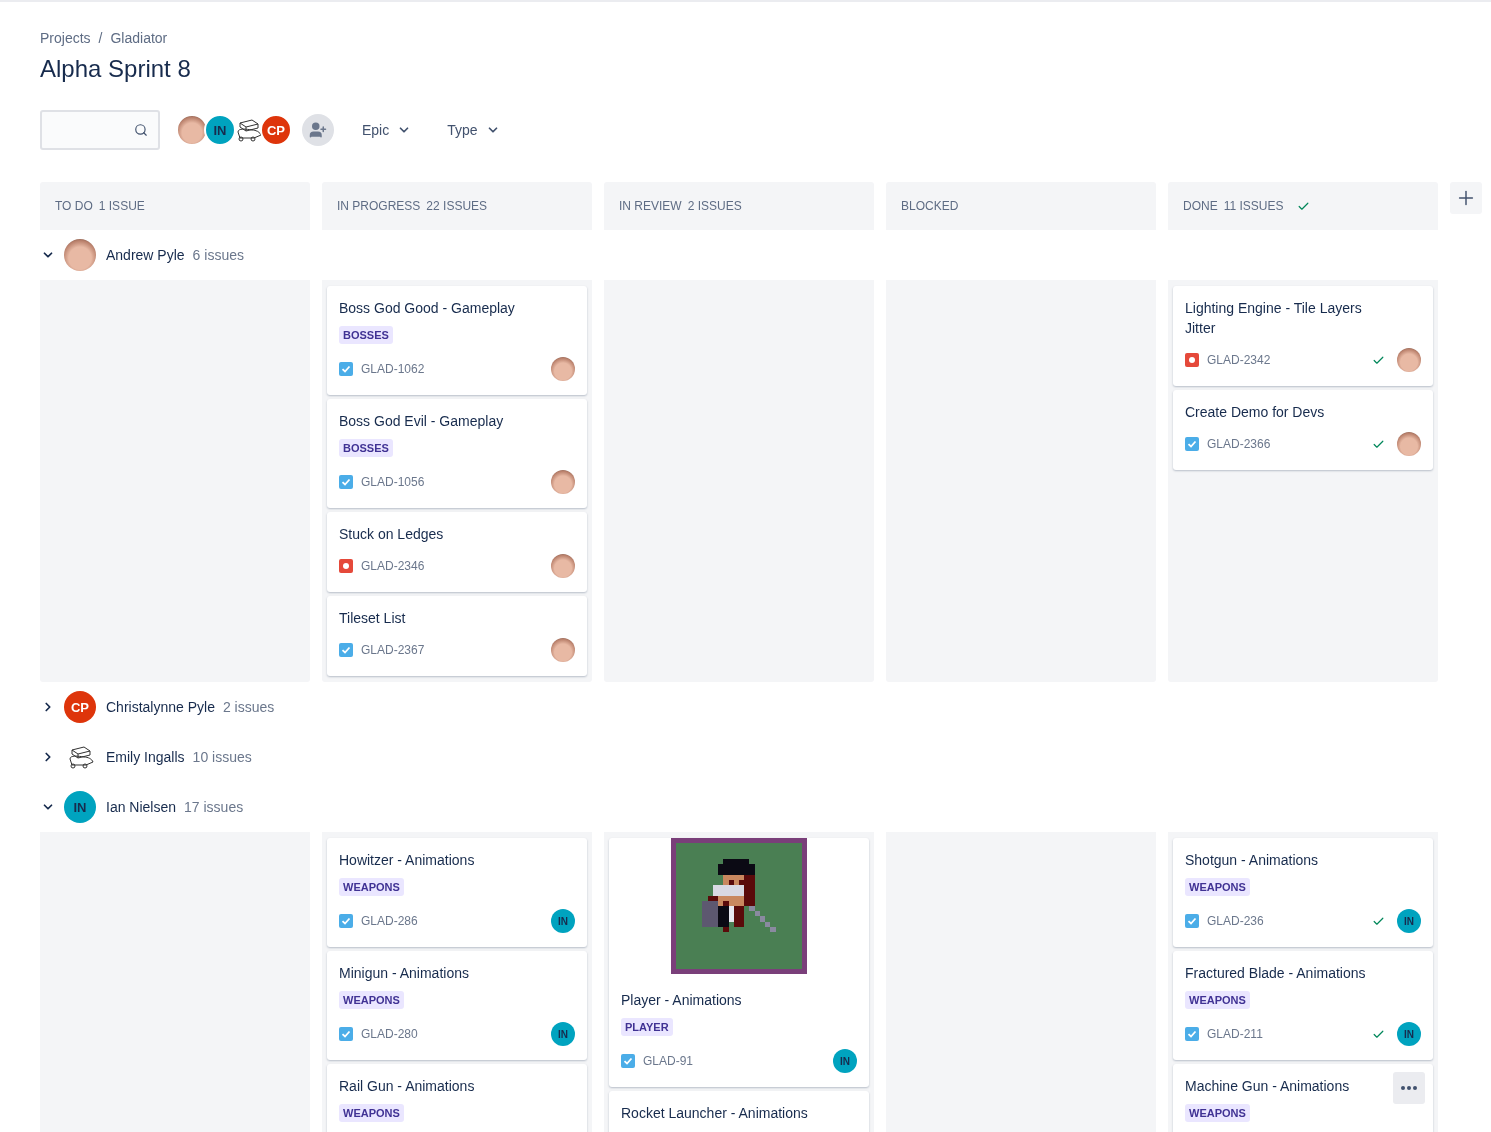  What do you see at coordinates (379, 206) in the screenshot?
I see `column-title: IN PROGRESS` at bounding box center [379, 206].